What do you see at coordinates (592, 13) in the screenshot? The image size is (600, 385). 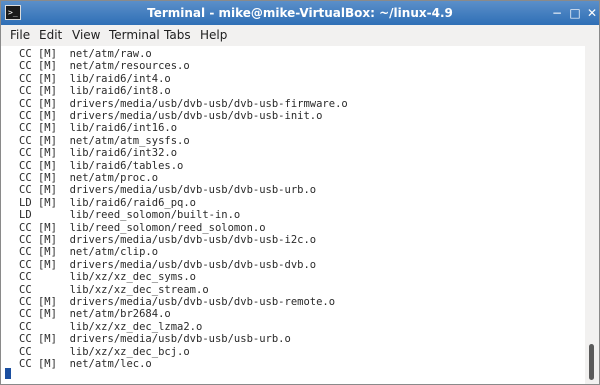 I see `close-icon: ✕` at bounding box center [592, 13].